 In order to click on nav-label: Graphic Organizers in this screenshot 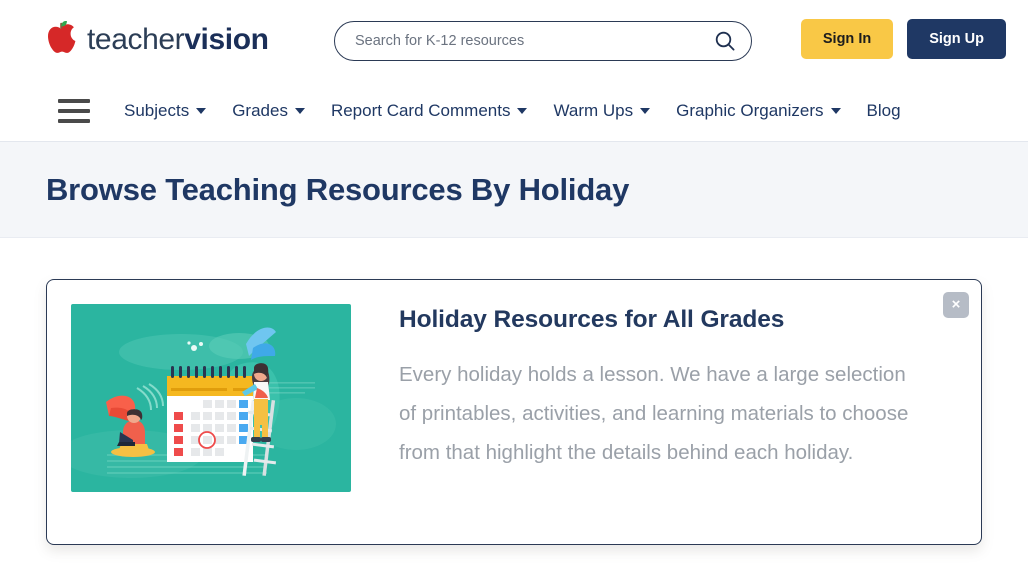, I will do `click(750, 110)`.